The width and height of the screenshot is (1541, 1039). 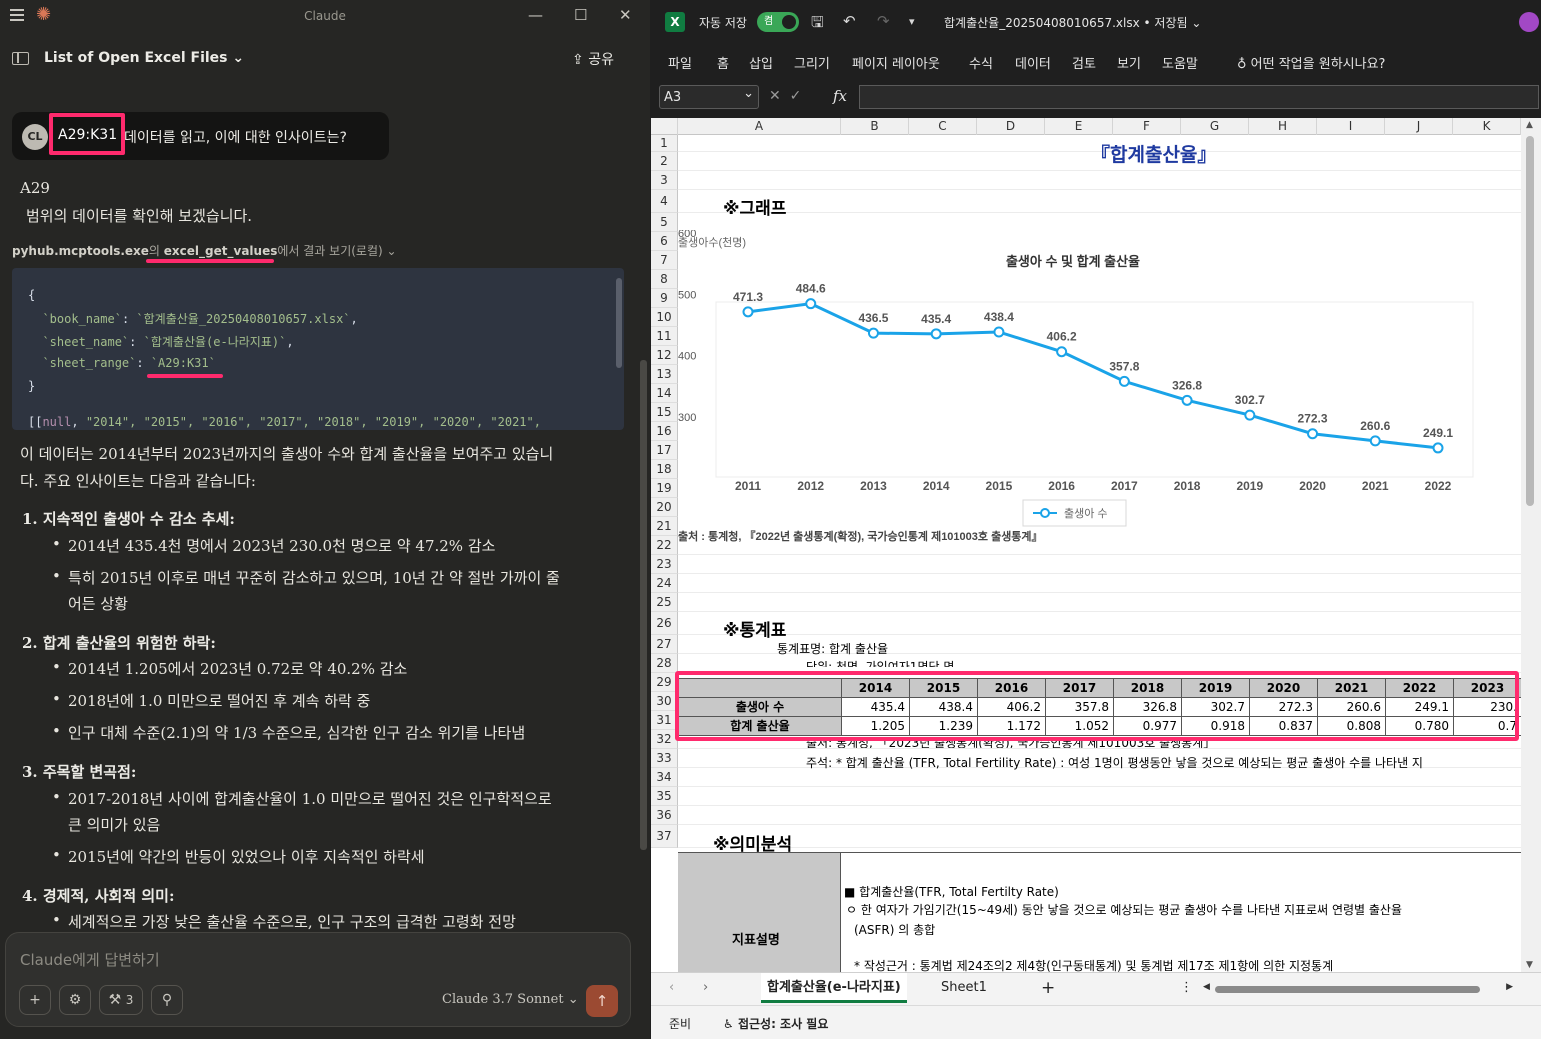 I want to click on tab-sheet-main: 합계출산율(e-나라지표), so click(x=834, y=988).